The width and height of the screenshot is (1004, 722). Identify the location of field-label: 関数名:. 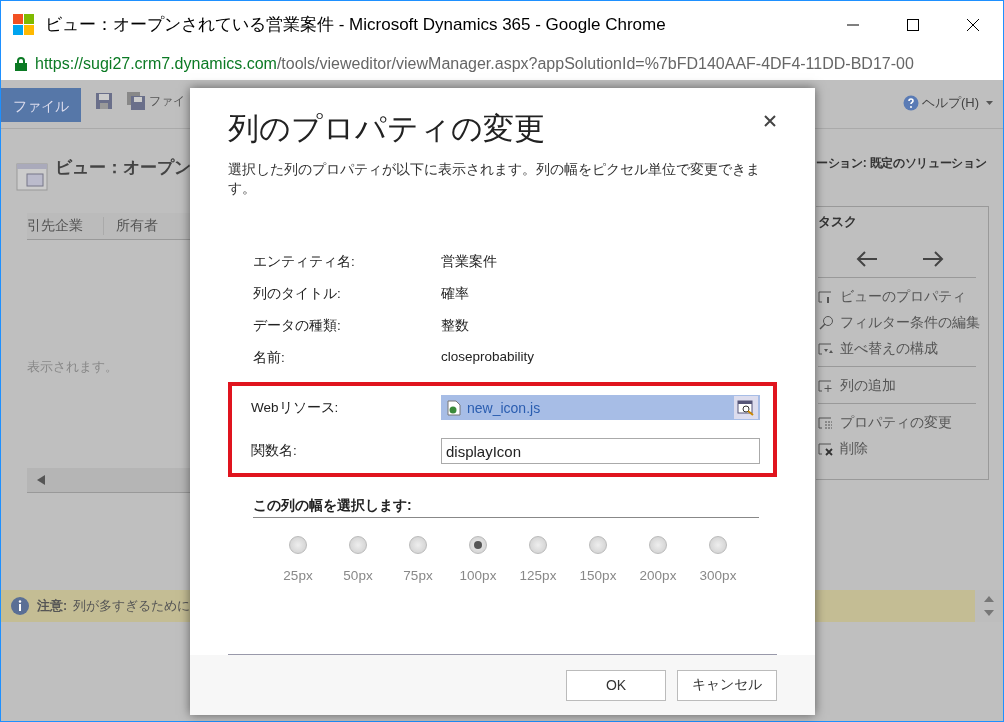
(274, 451).